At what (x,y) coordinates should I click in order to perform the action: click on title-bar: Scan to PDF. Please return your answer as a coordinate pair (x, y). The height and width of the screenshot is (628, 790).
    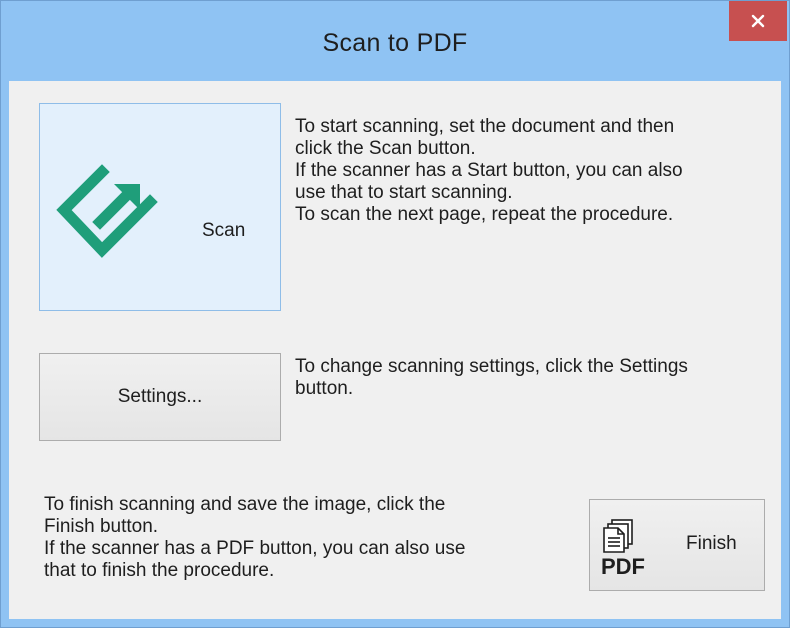
    Looking at the image, I should click on (395, 41).